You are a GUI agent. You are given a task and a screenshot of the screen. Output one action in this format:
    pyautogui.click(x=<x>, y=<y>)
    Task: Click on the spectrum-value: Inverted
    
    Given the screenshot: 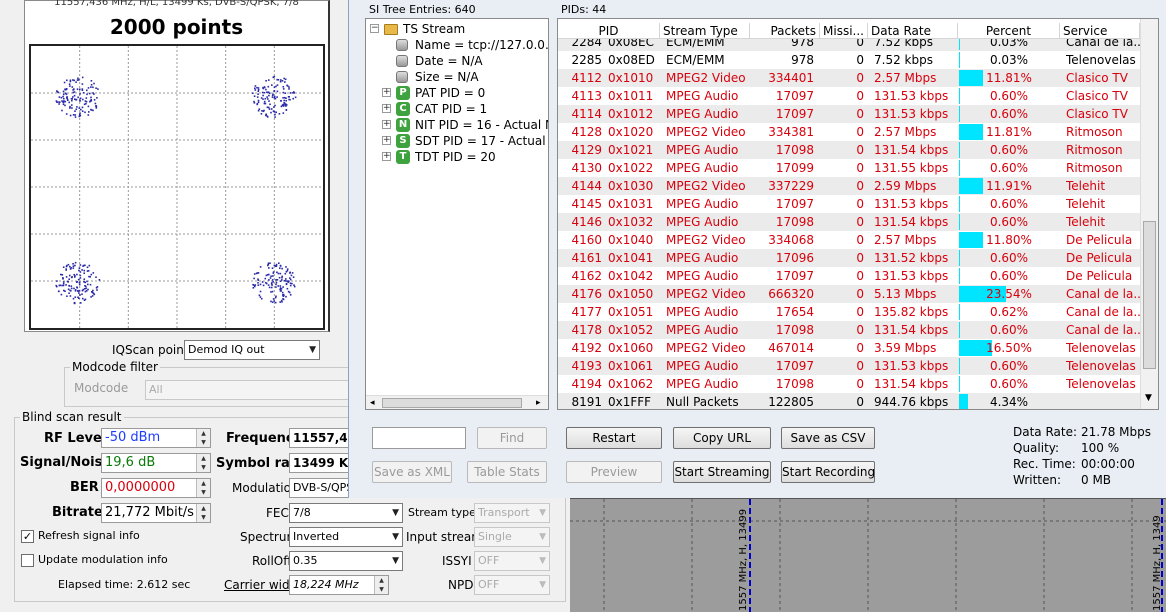 What is the action you would take?
    pyautogui.click(x=316, y=536)
    